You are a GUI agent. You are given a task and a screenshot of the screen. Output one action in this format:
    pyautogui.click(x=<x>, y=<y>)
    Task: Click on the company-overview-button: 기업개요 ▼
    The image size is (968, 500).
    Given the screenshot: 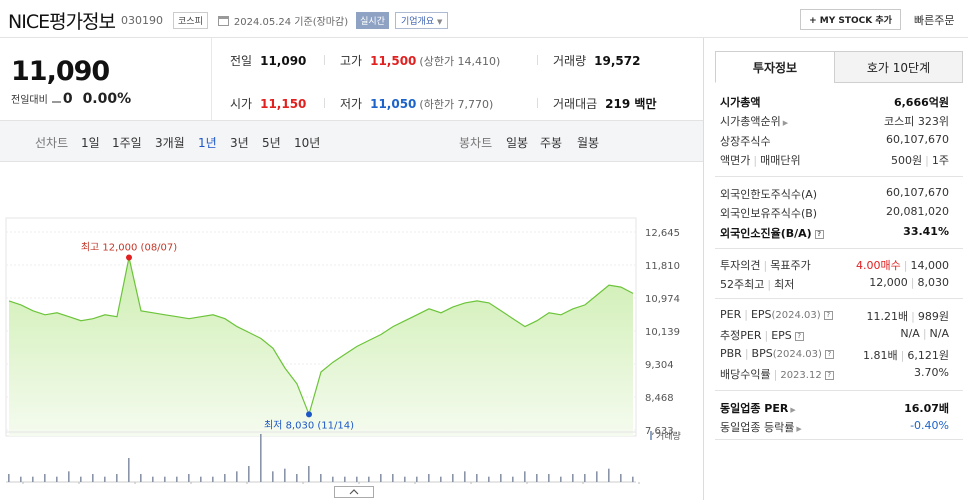 What is the action you would take?
    pyautogui.click(x=421, y=20)
    